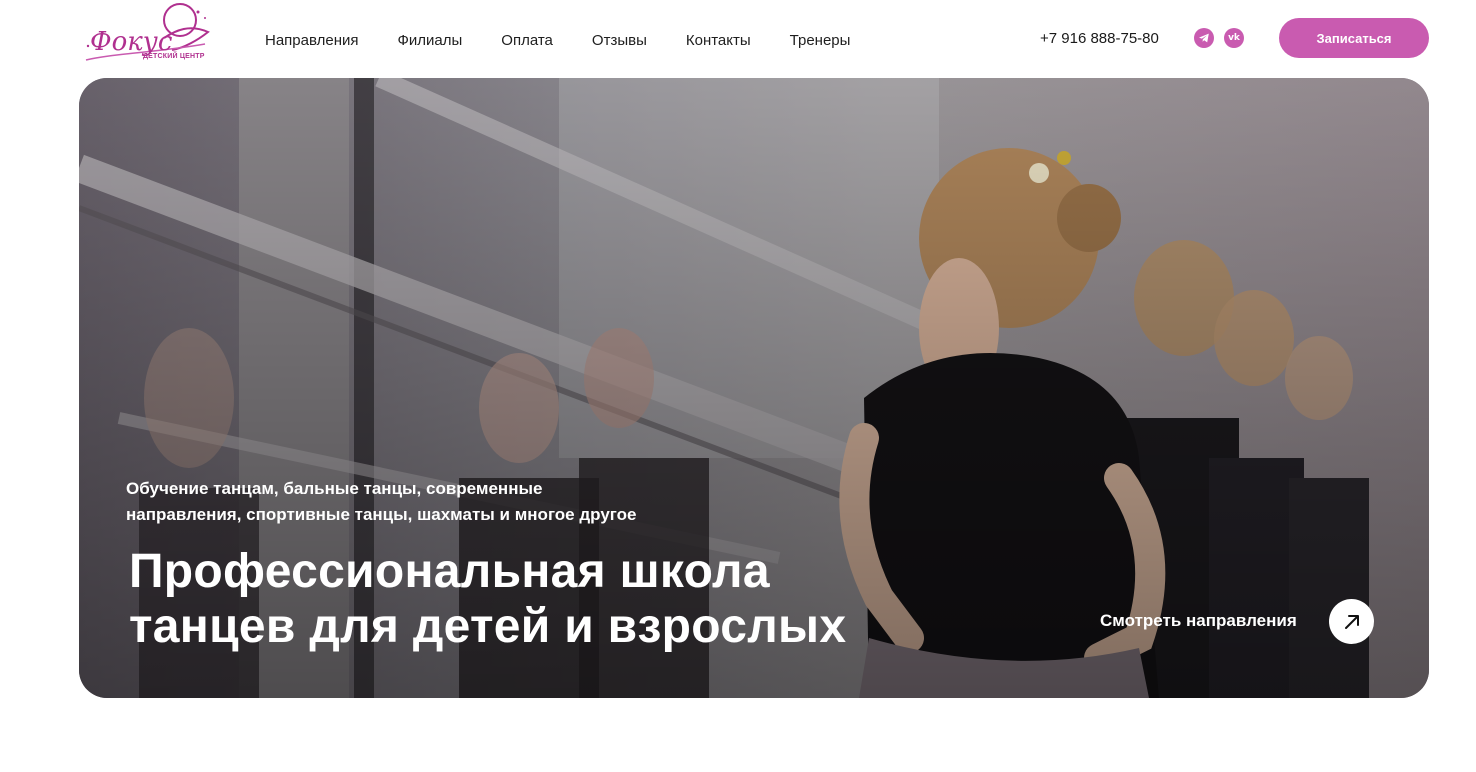 The height and width of the screenshot is (772, 1476). Describe the element at coordinates (718, 40) in the screenshot. I see `nav-item-contacts: Контакты` at that location.